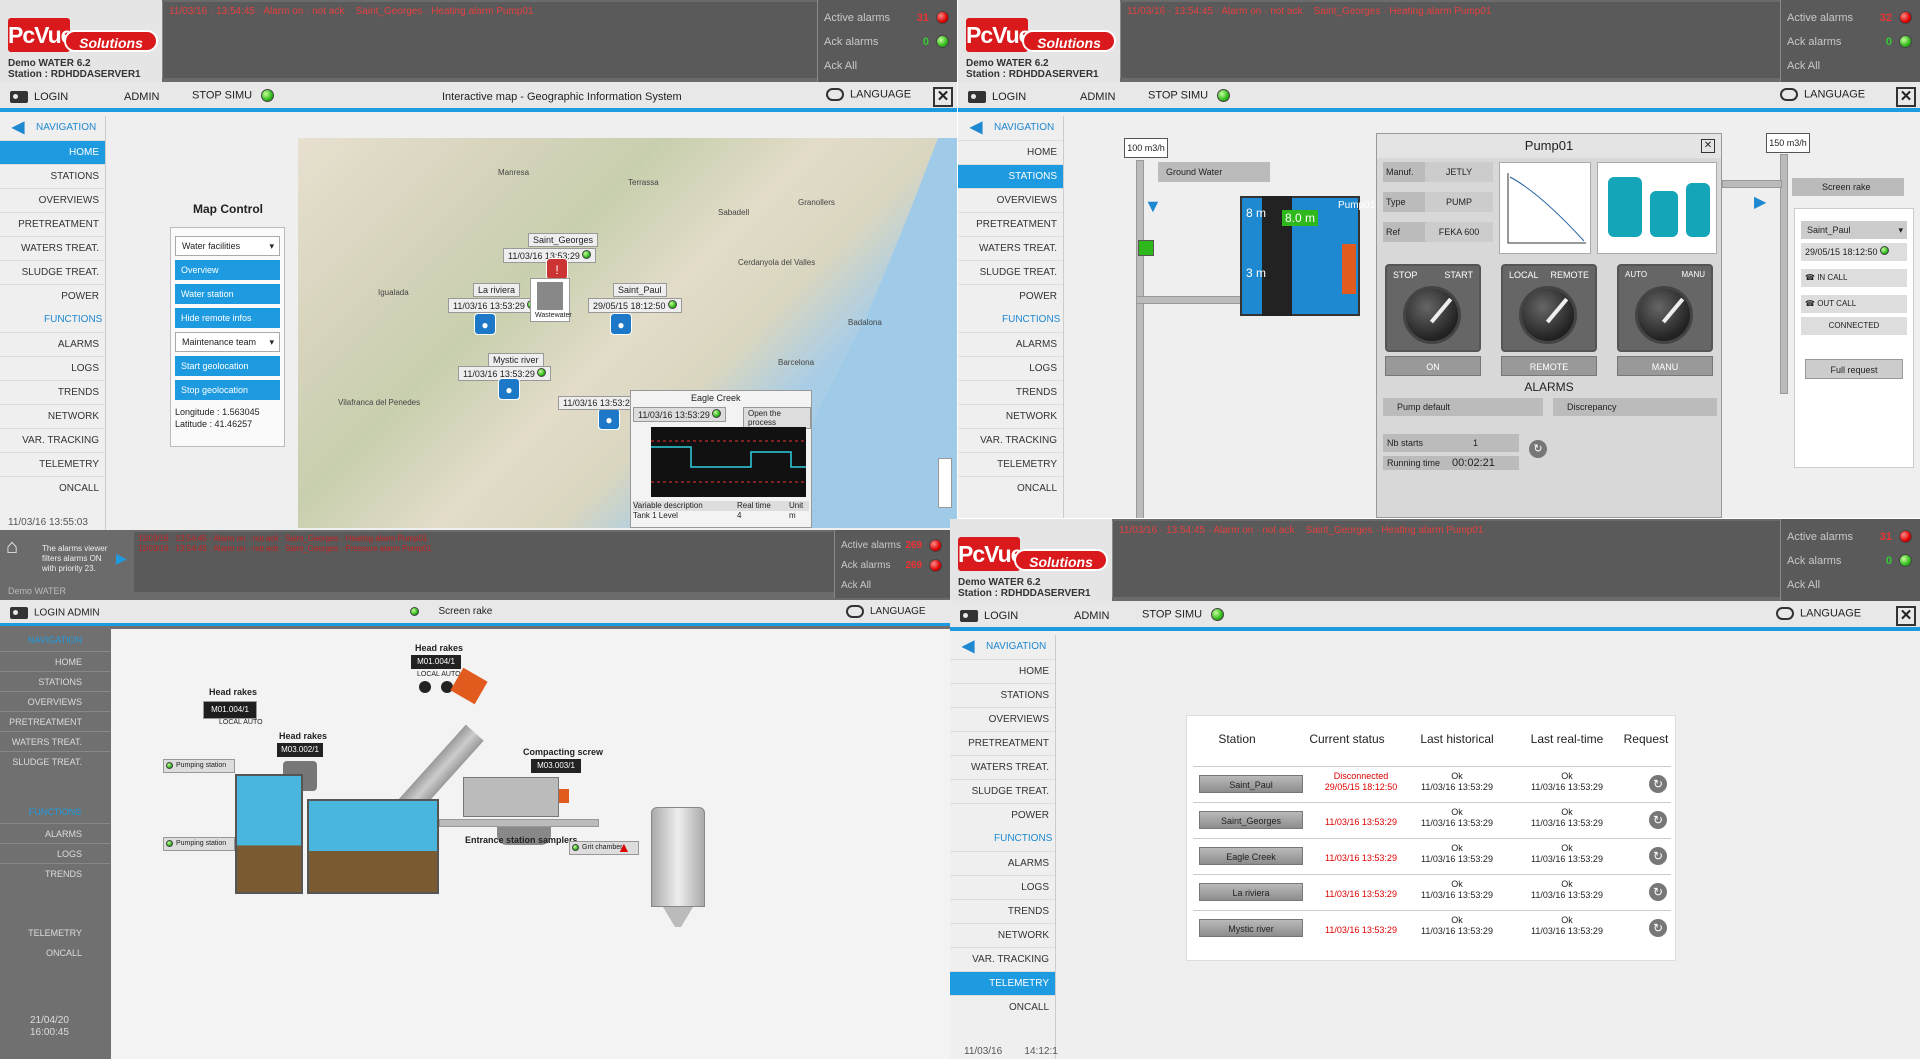  Describe the element at coordinates (892, 546) in the screenshot. I see `active-alarms-row: Active alarms 269` at that location.